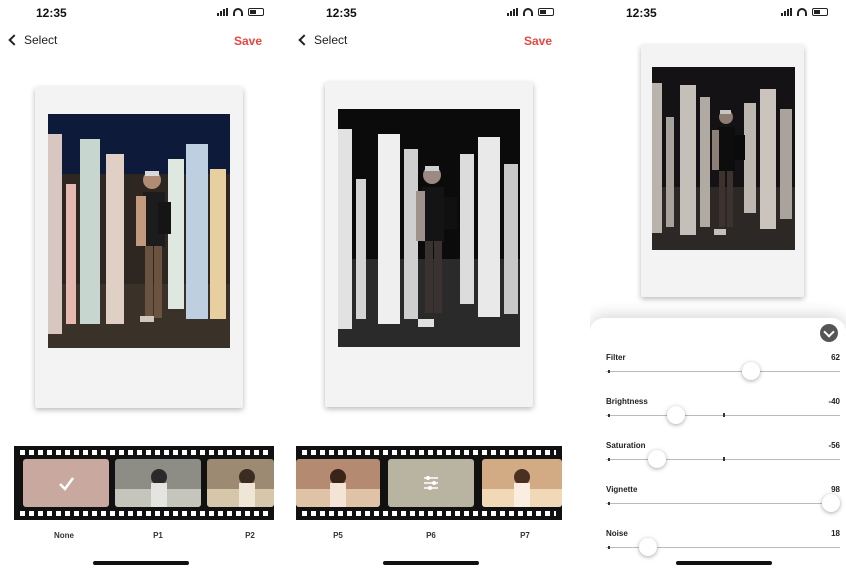 The image size is (846, 569). Describe the element at coordinates (622, 489) in the screenshot. I see `adjustment-label: Vignette` at that location.